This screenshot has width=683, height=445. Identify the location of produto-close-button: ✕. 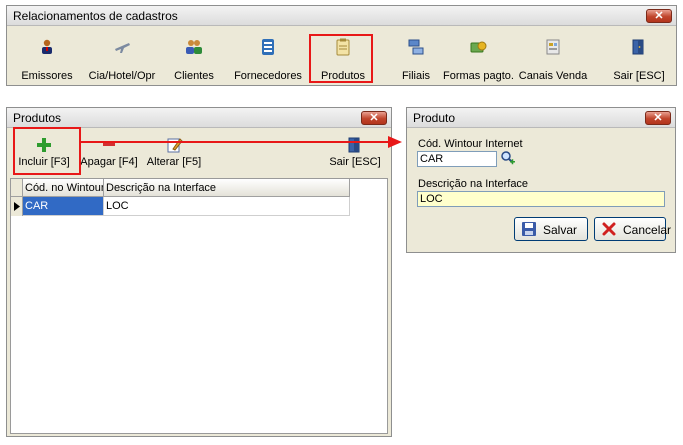
(658, 118).